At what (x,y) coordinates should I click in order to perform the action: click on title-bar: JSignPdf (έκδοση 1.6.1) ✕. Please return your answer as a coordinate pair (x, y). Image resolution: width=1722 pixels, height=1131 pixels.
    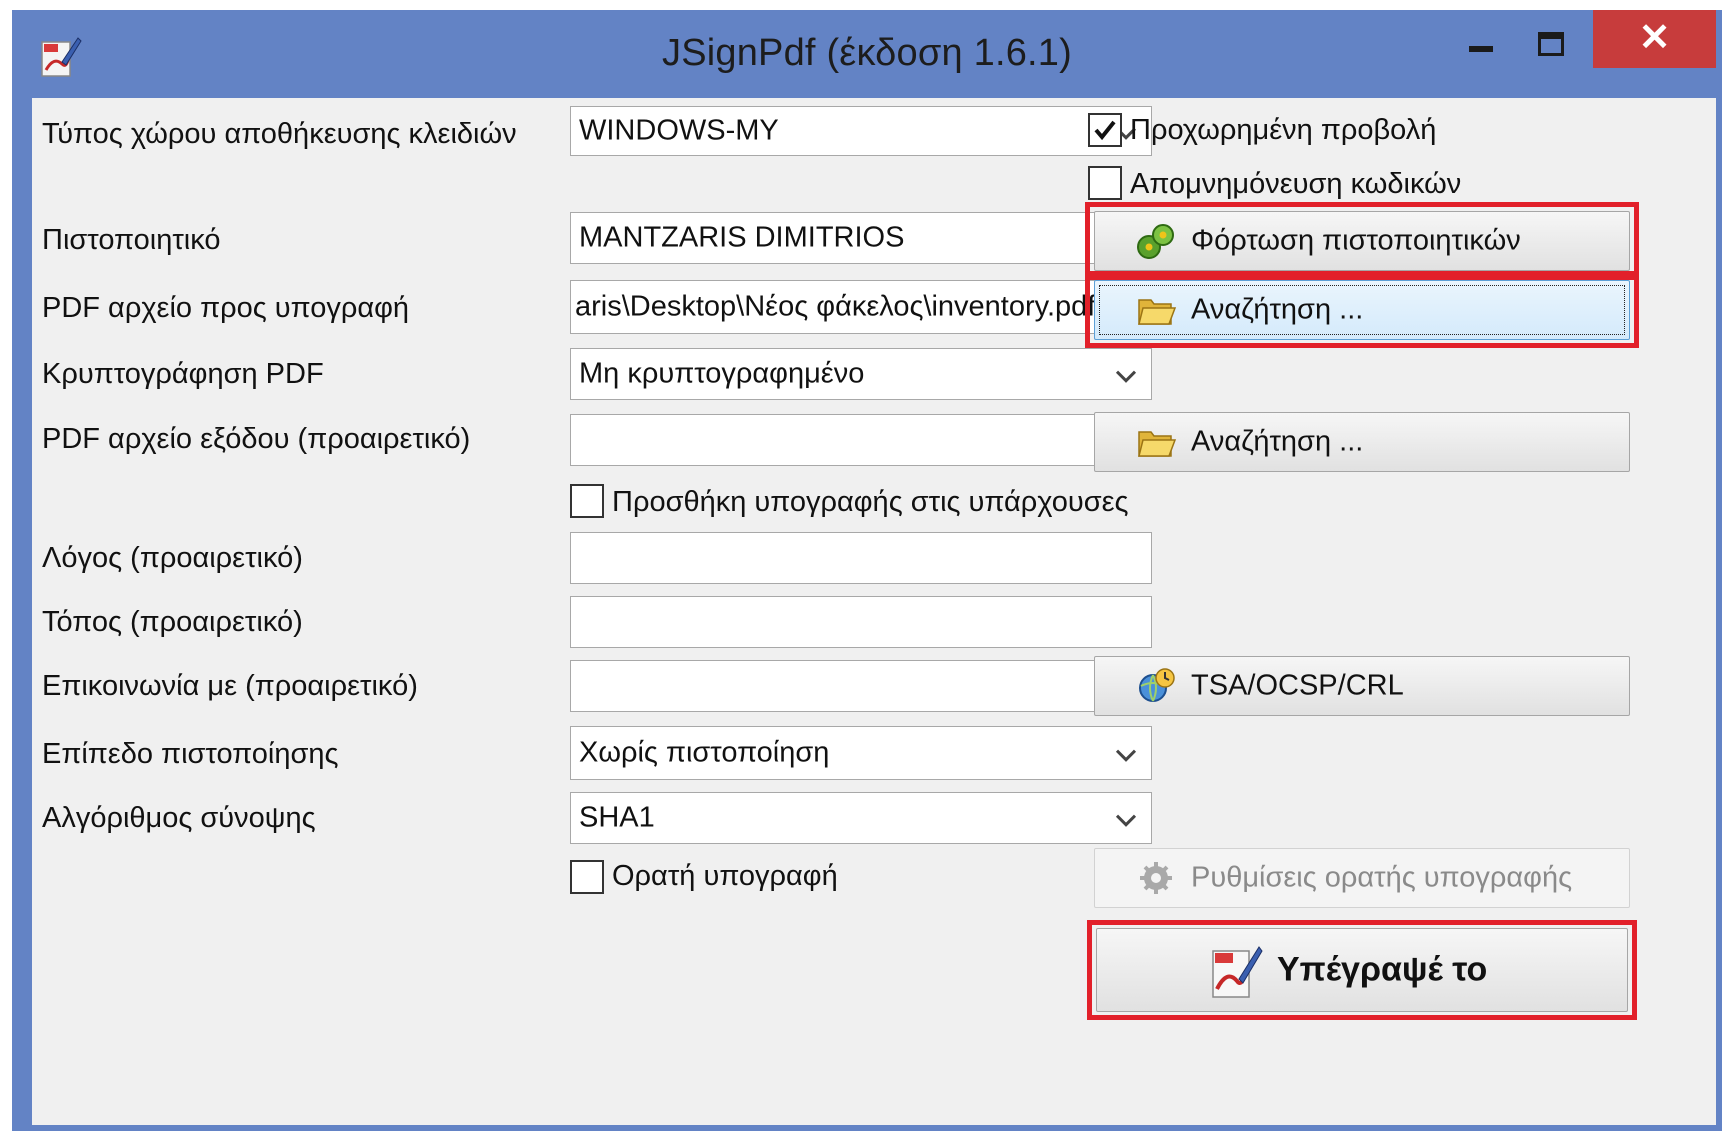
    Looking at the image, I should click on (867, 54).